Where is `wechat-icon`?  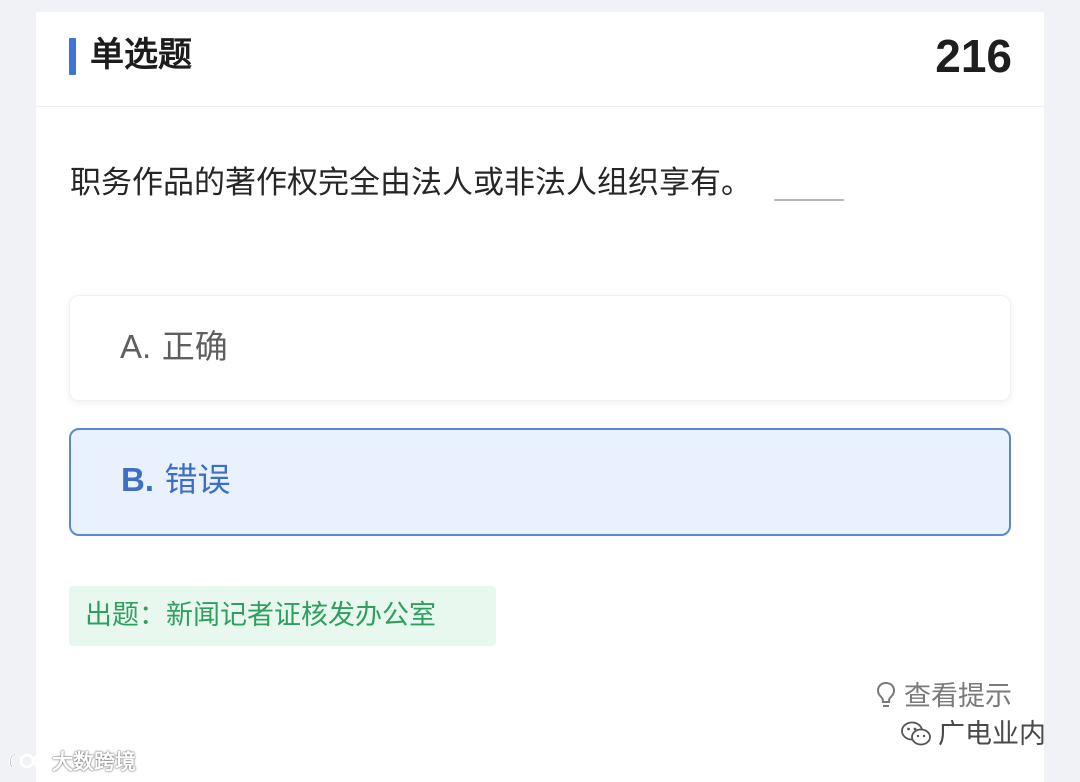
wechat-icon is located at coordinates (916, 733).